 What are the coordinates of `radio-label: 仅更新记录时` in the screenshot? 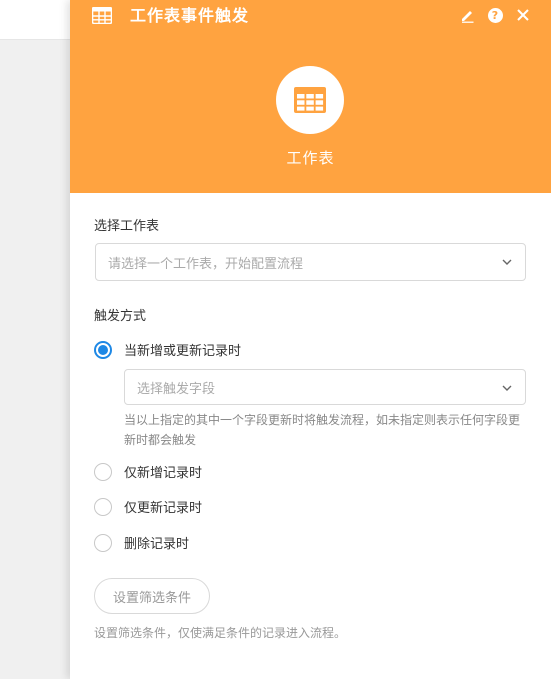 It's located at (163, 508).